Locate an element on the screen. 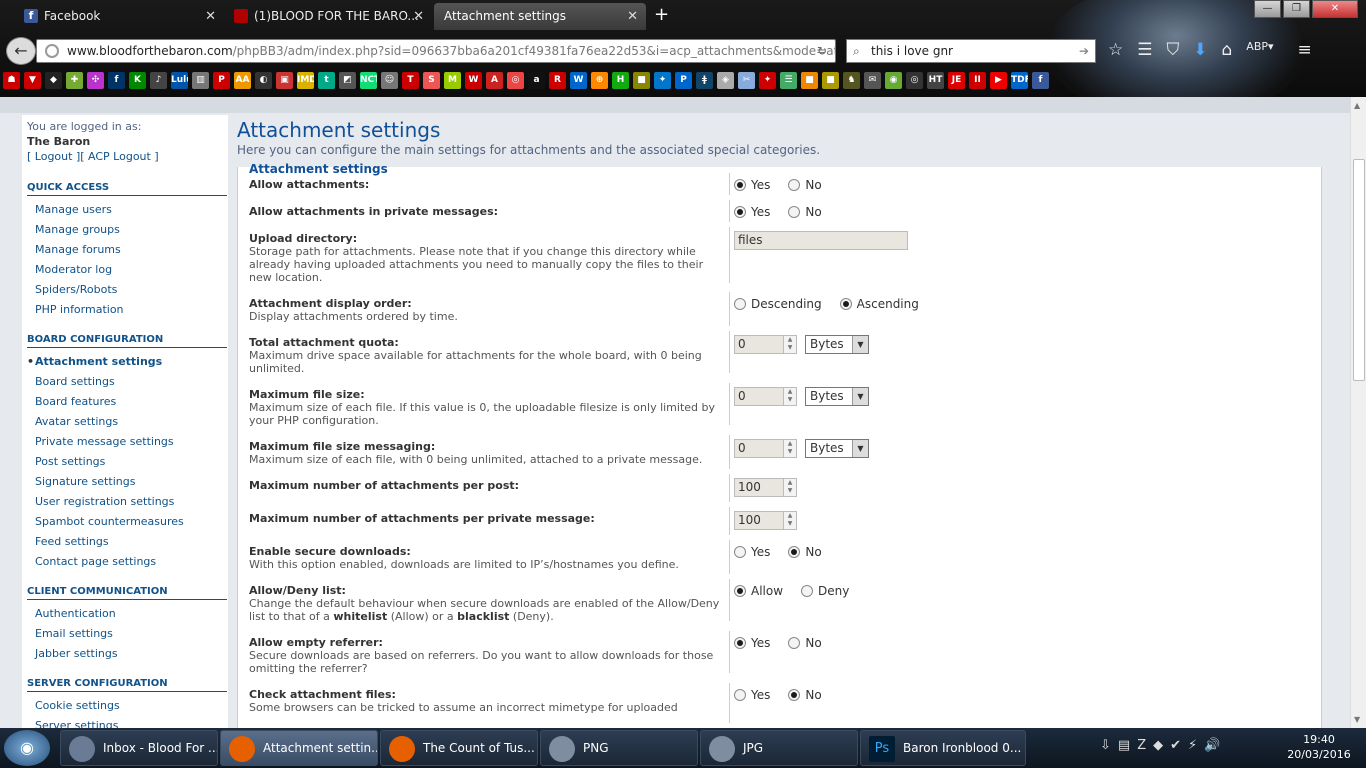  bookmark-icon: W is located at coordinates (473, 80).